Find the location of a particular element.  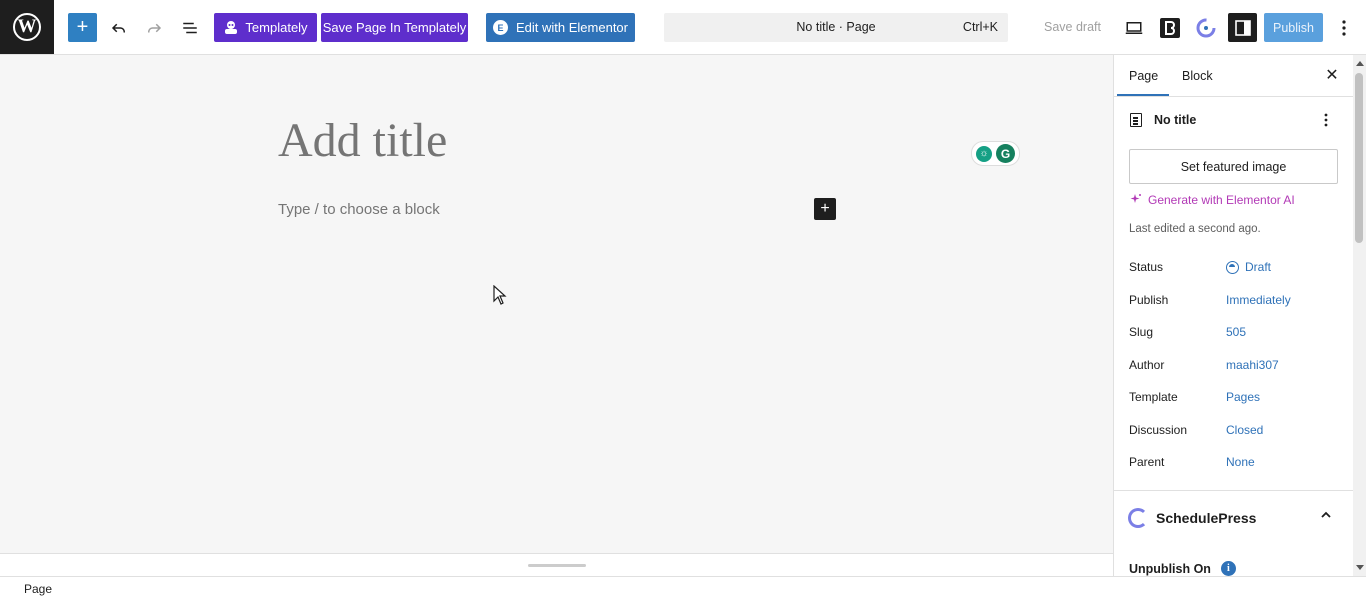

breadcrumb-page: Page is located at coordinates (38, 589).